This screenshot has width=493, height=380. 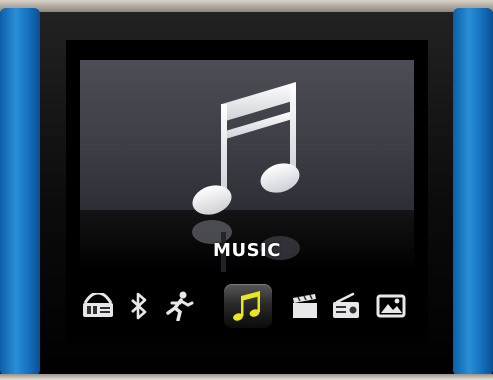 I want to click on bottom-menu-bar, so click(x=247, y=306).